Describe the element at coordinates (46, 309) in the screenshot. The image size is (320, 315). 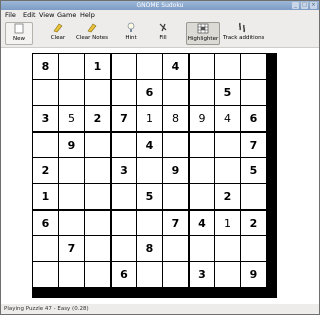
I see `status-bar: Playing Puzzle 47 - Easy (0.28)` at that location.